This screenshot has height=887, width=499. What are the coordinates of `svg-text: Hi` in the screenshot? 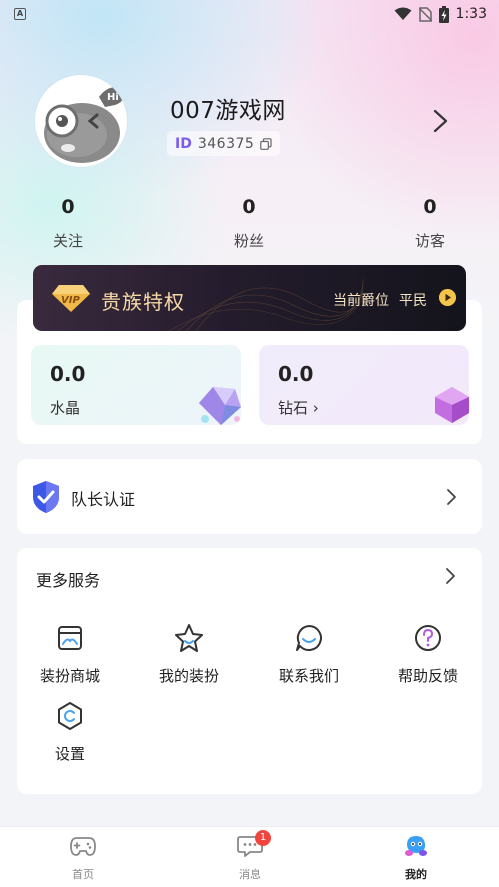 It's located at (113, 97).